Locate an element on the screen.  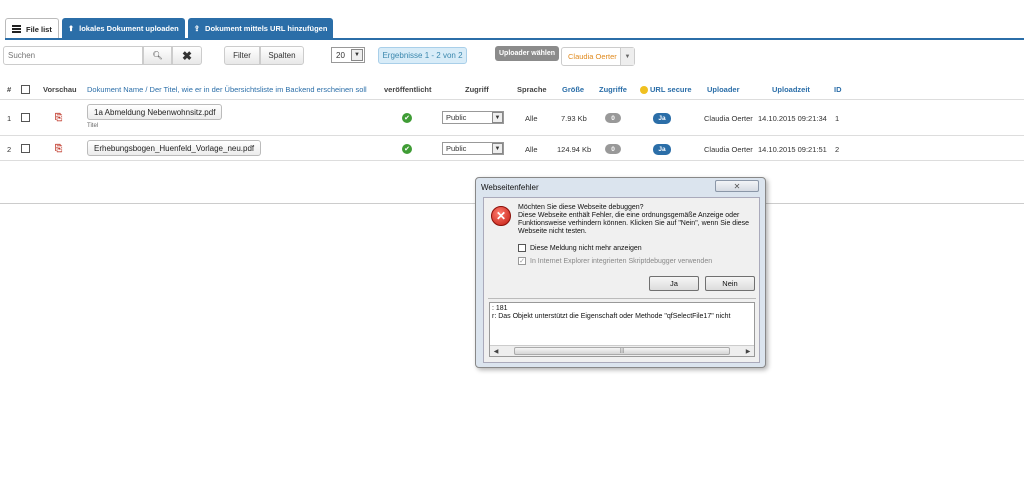
tab-url-add-label: Dokument mittels URL hinzufügen is located at coordinates (266, 28).